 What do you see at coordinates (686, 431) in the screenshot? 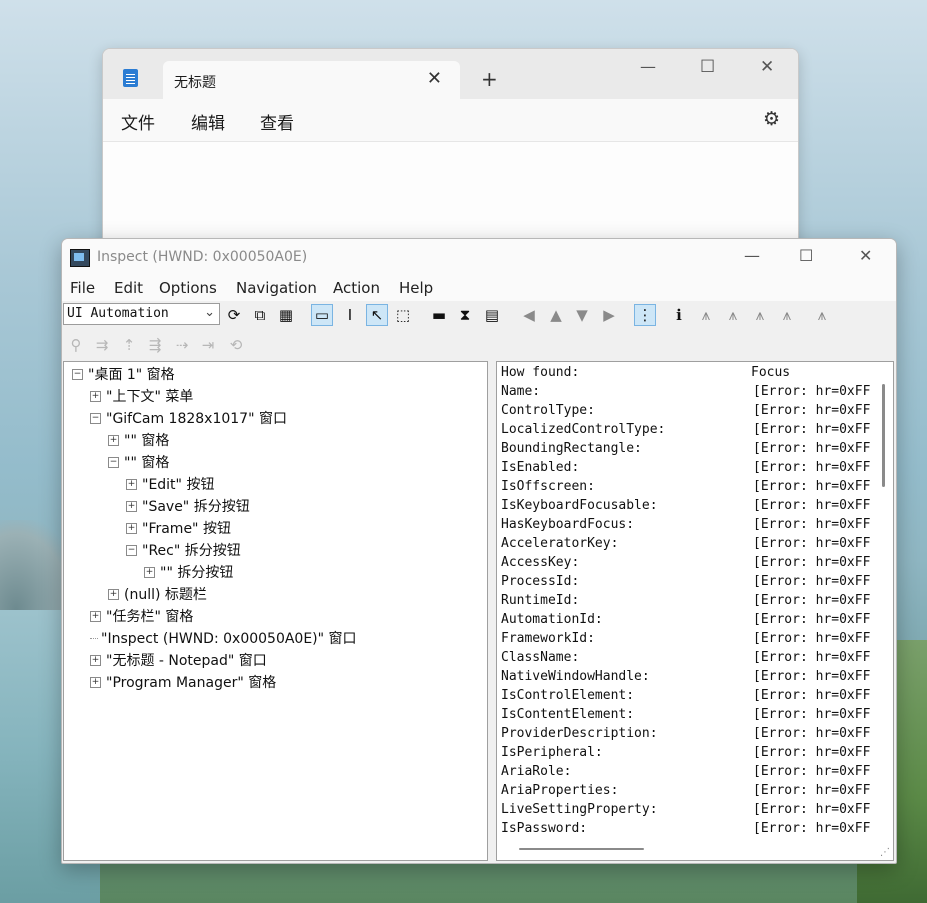
I see `property-row: LocalizedControlType: [Error: hr=0xFF` at bounding box center [686, 431].